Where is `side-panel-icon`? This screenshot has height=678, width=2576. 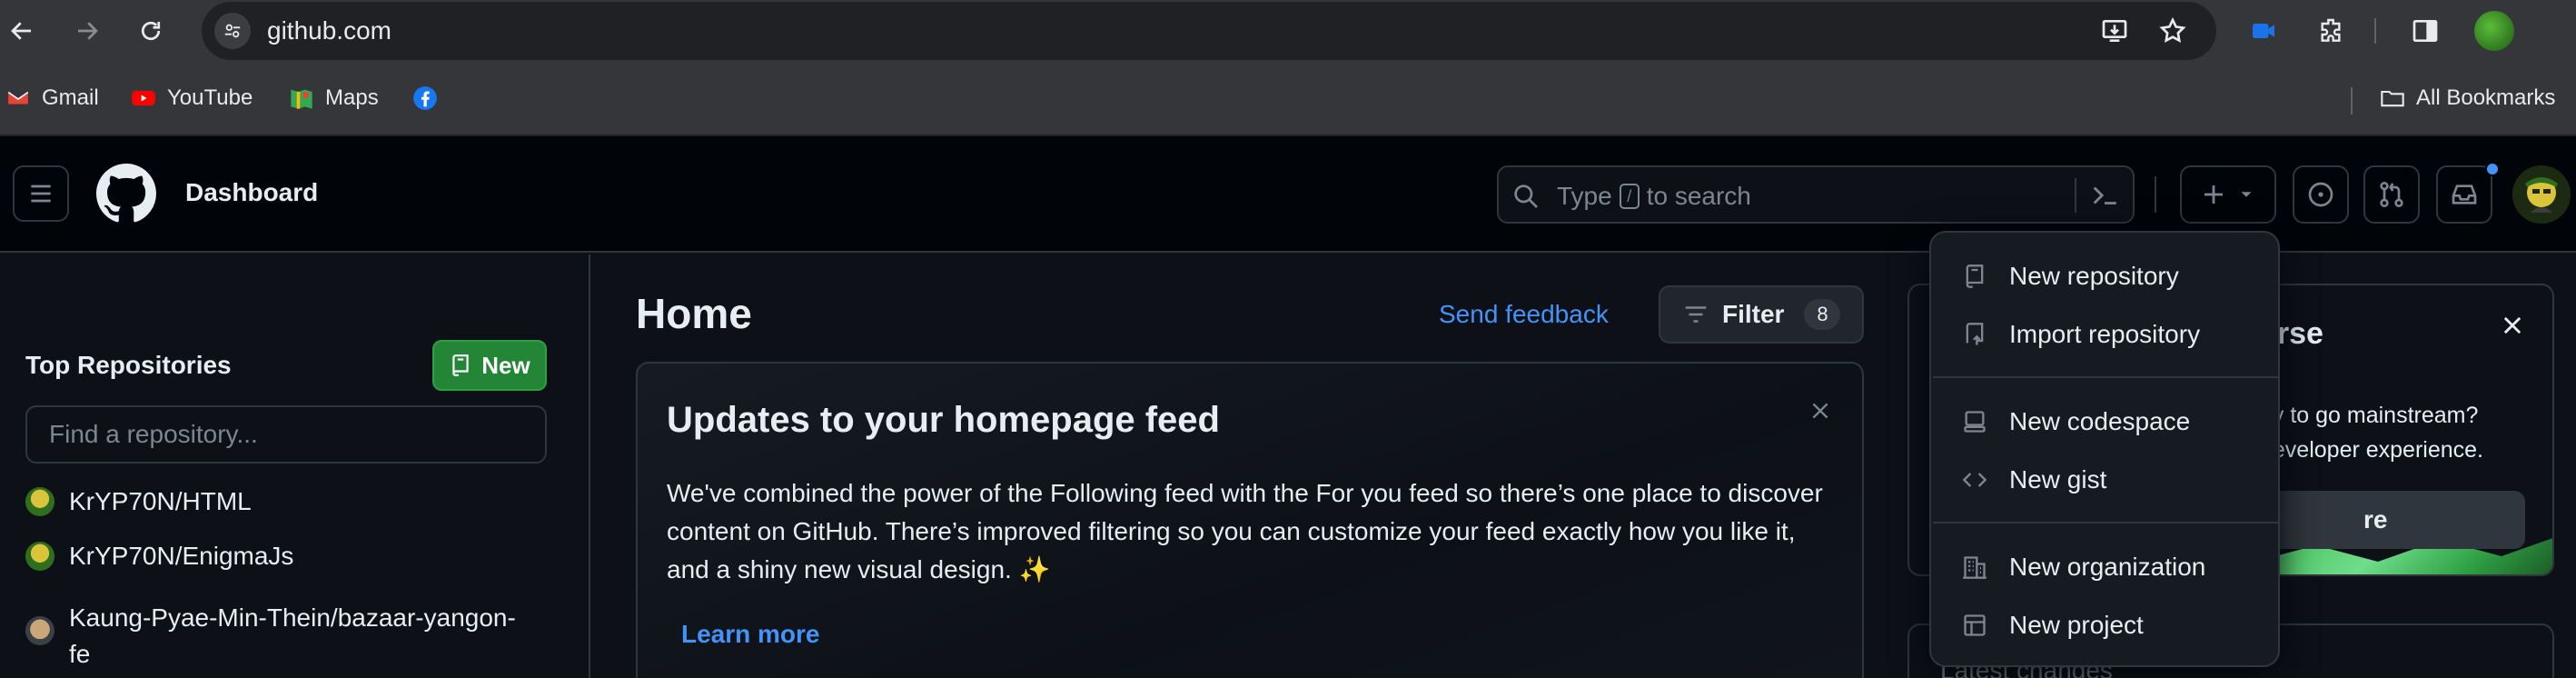 side-panel-icon is located at coordinates (2425, 31).